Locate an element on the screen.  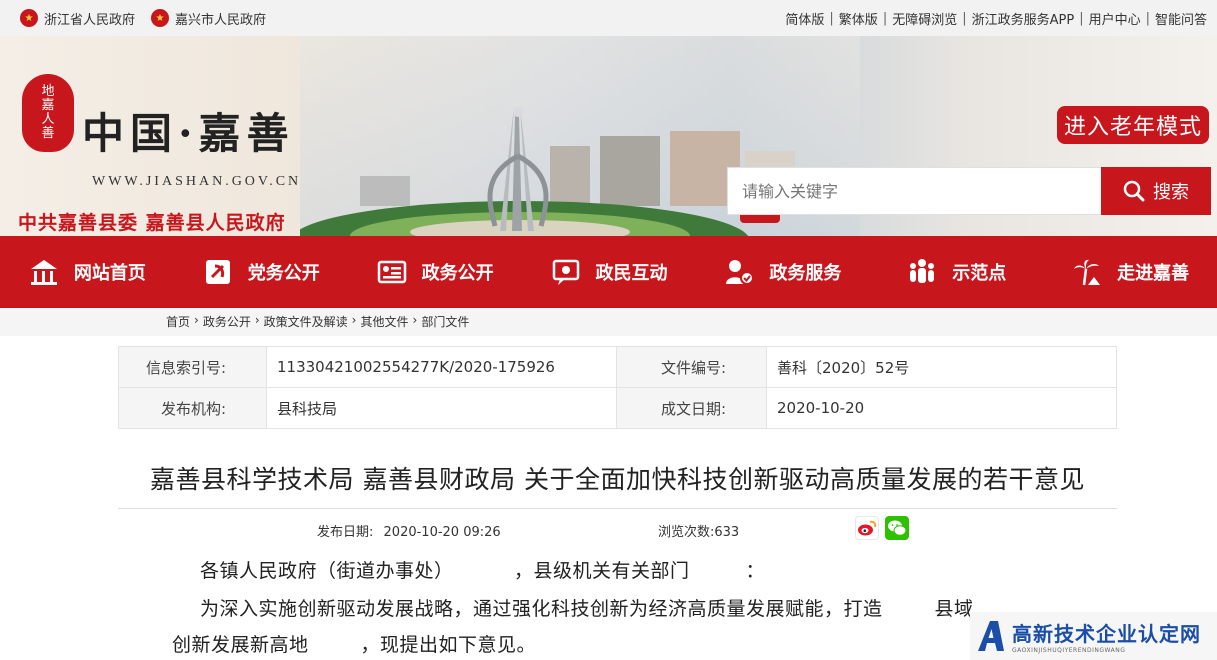
elder-mode-button: 进入老年模式 is located at coordinates (1133, 125).